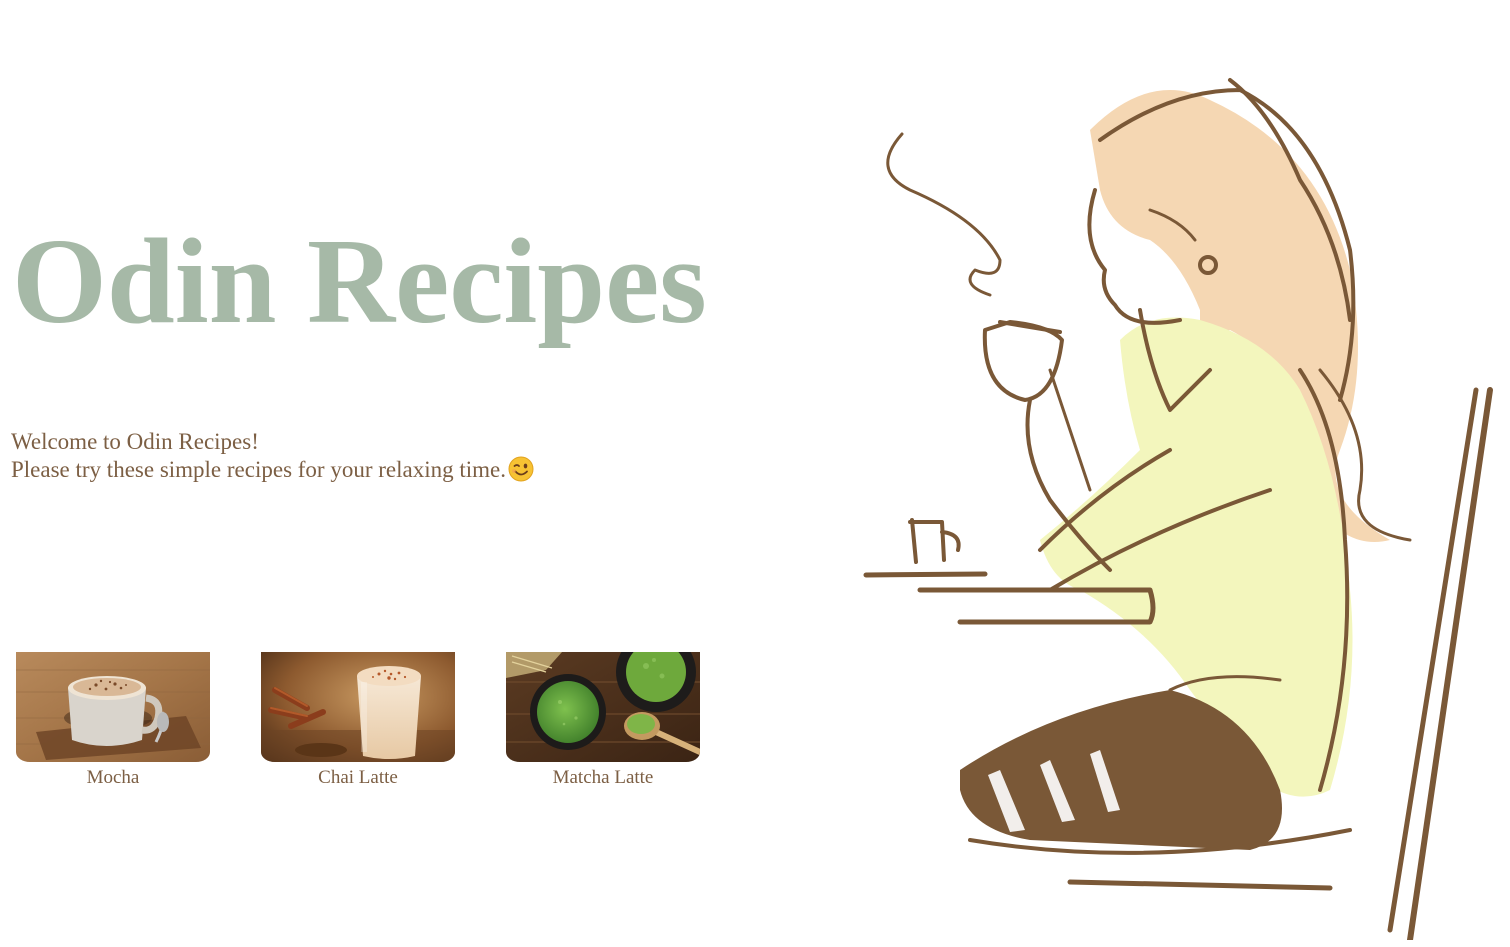 This screenshot has height=947, width=1510. What do you see at coordinates (113, 778) in the screenshot?
I see `recipe-label-mocha: Mocha` at bounding box center [113, 778].